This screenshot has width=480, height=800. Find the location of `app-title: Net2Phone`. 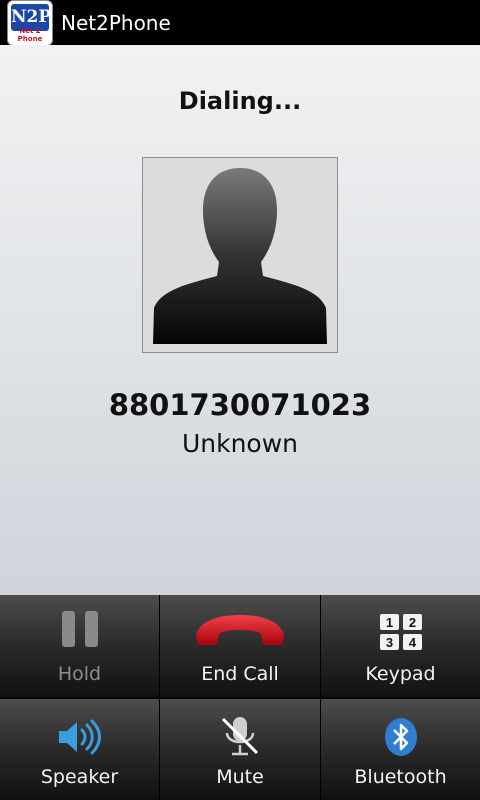

app-title: Net2Phone is located at coordinates (116, 22).